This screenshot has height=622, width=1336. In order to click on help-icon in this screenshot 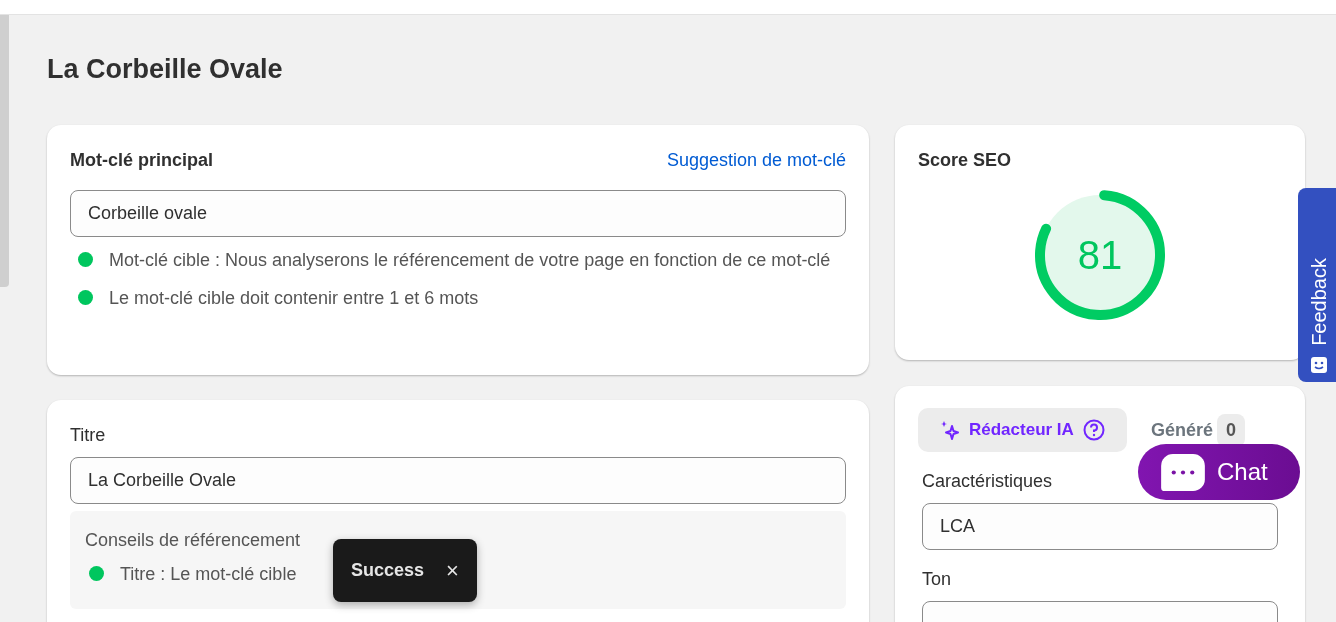, I will do `click(1093, 430)`.